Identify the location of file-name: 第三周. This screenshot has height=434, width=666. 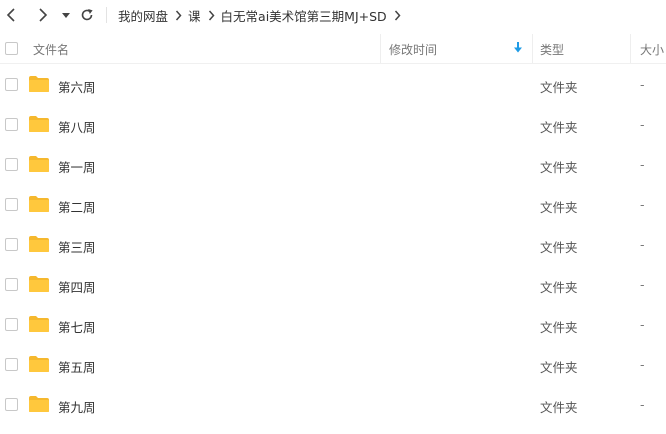
(77, 246).